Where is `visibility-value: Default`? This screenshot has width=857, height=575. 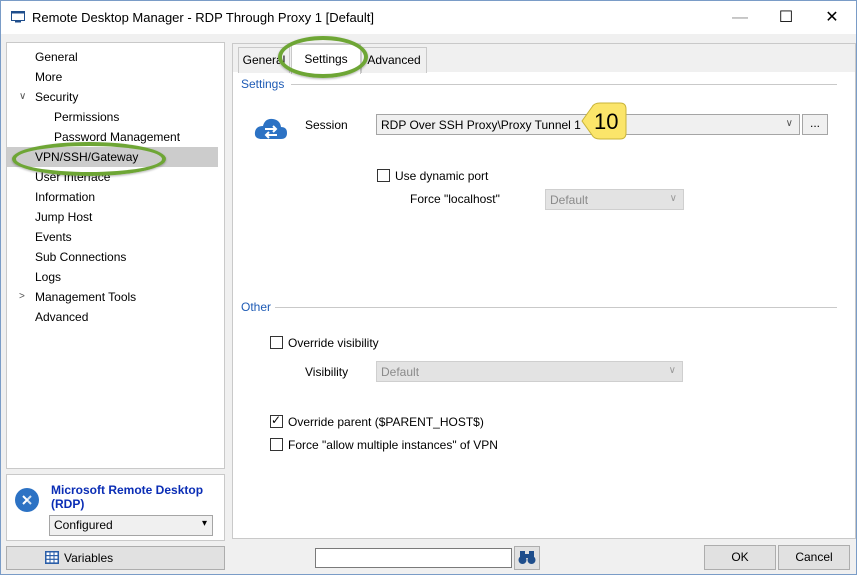 visibility-value: Default is located at coordinates (400, 372).